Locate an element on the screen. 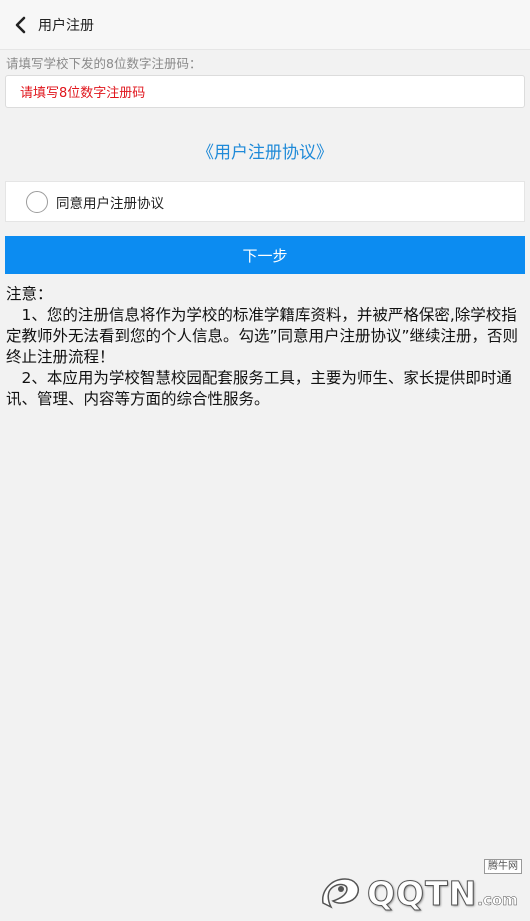  page-title: 用户注册 is located at coordinates (66, 25).